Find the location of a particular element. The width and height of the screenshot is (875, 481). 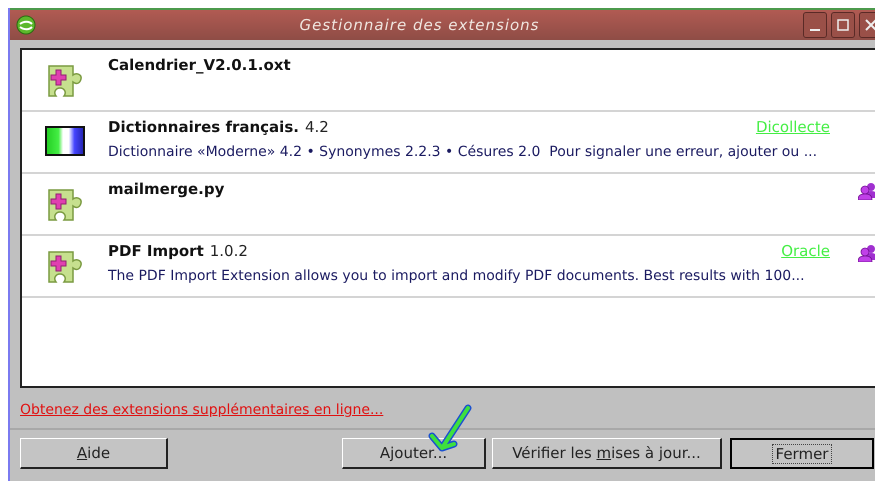

app-icon is located at coordinates (26, 25).